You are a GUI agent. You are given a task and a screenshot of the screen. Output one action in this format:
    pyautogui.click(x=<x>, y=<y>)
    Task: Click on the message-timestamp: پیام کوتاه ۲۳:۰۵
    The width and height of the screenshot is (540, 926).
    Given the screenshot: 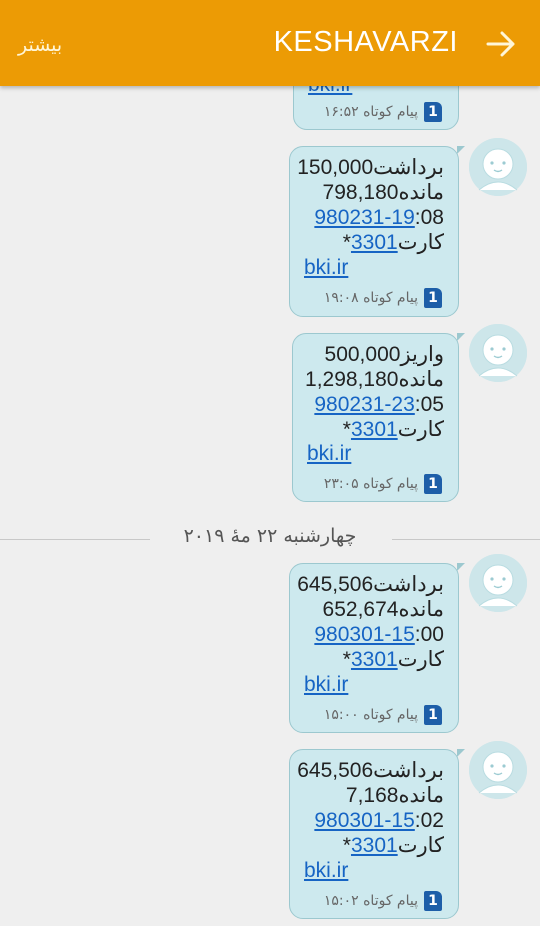 What is the action you would take?
    pyautogui.click(x=370, y=484)
    